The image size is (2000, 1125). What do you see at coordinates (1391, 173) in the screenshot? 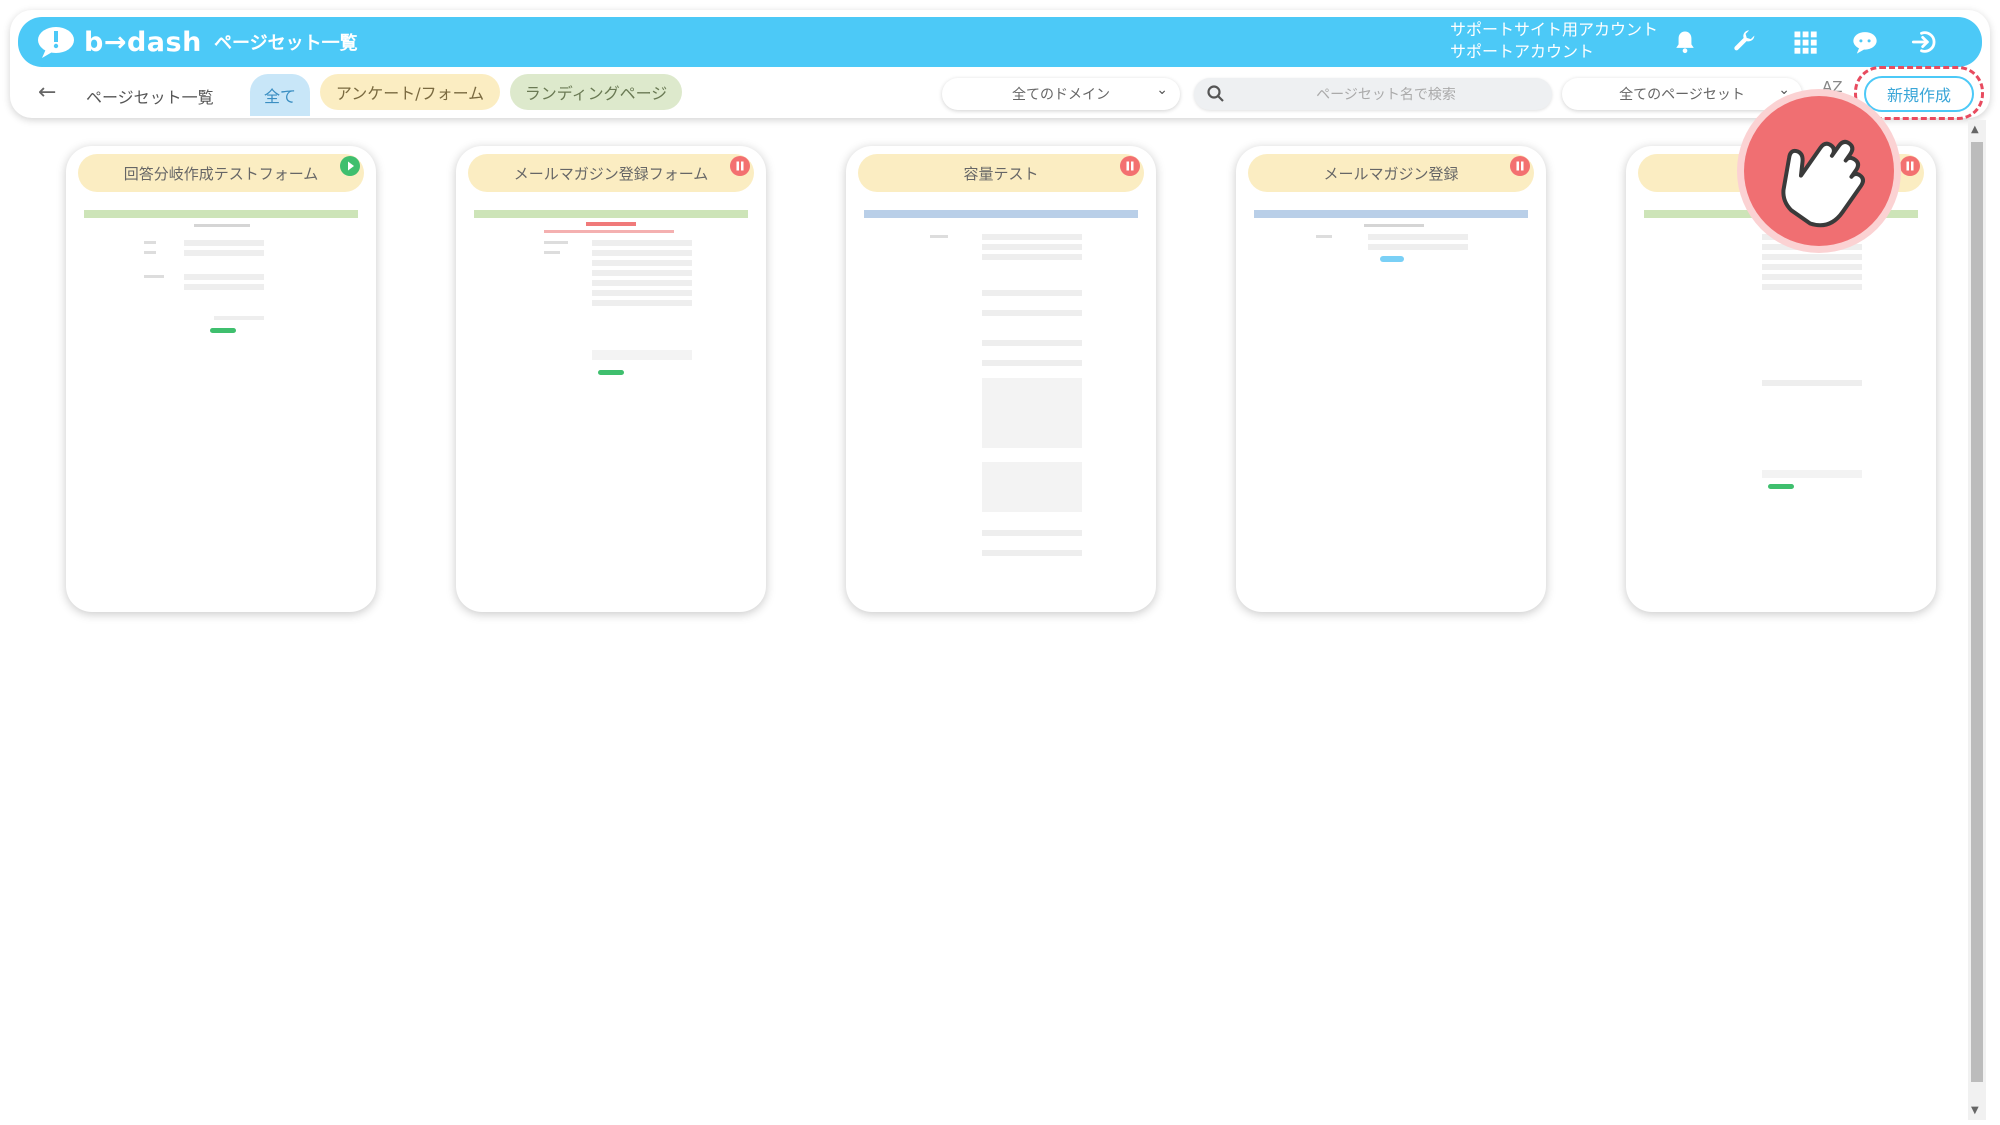
I see `card-title: メールマガジン登録` at bounding box center [1391, 173].